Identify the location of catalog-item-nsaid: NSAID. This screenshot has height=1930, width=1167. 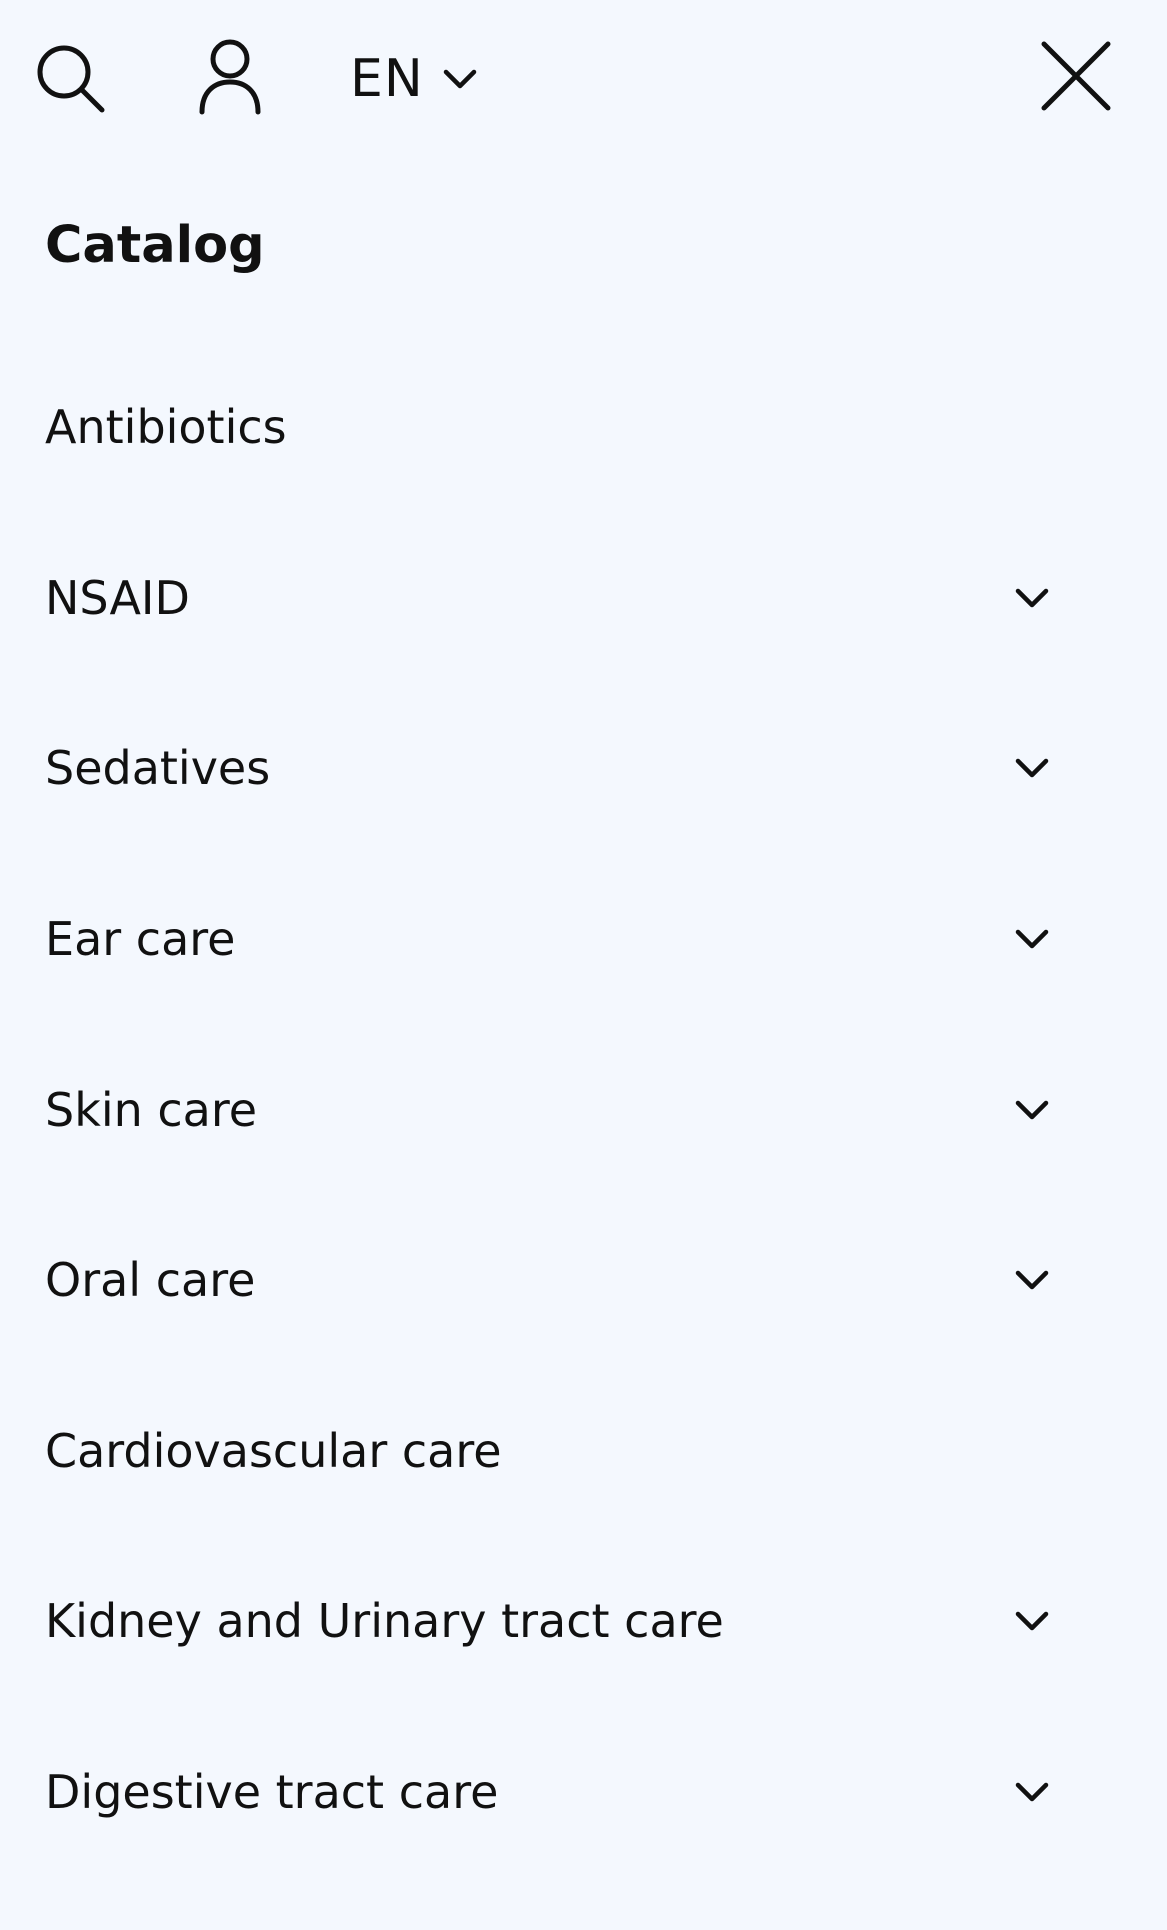
(583, 598).